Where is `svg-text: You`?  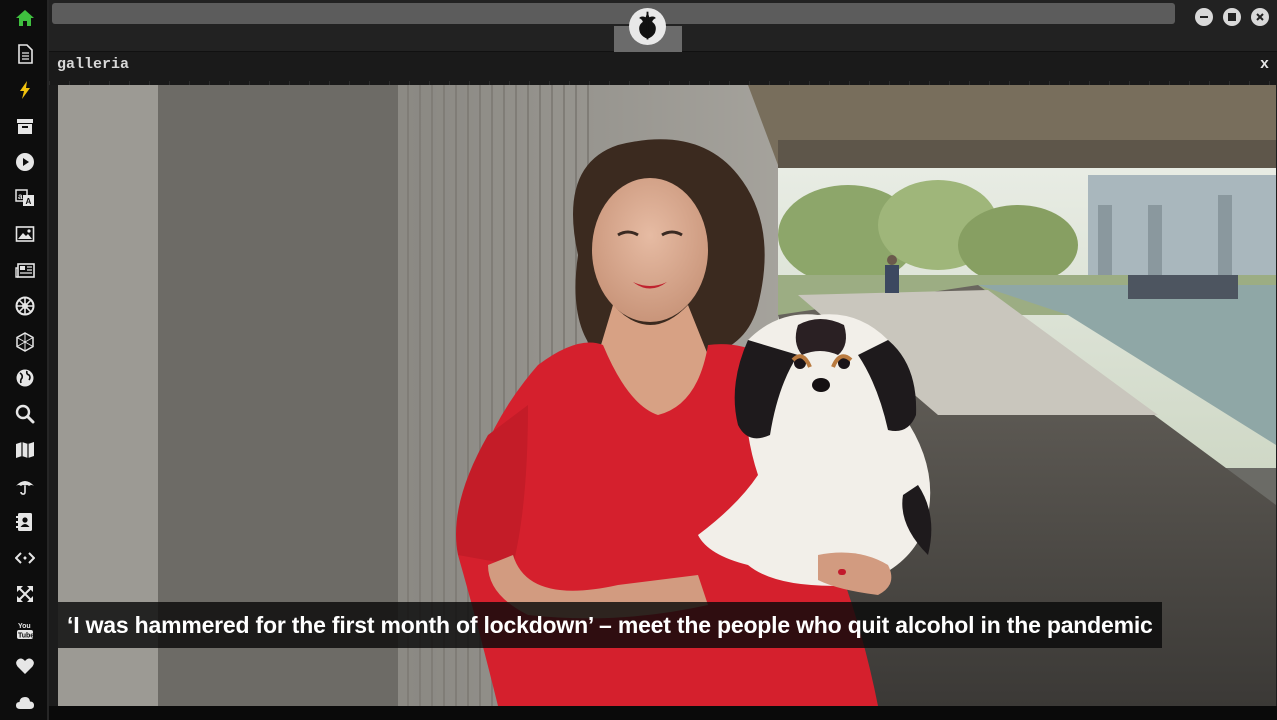 svg-text: You is located at coordinates (24, 626).